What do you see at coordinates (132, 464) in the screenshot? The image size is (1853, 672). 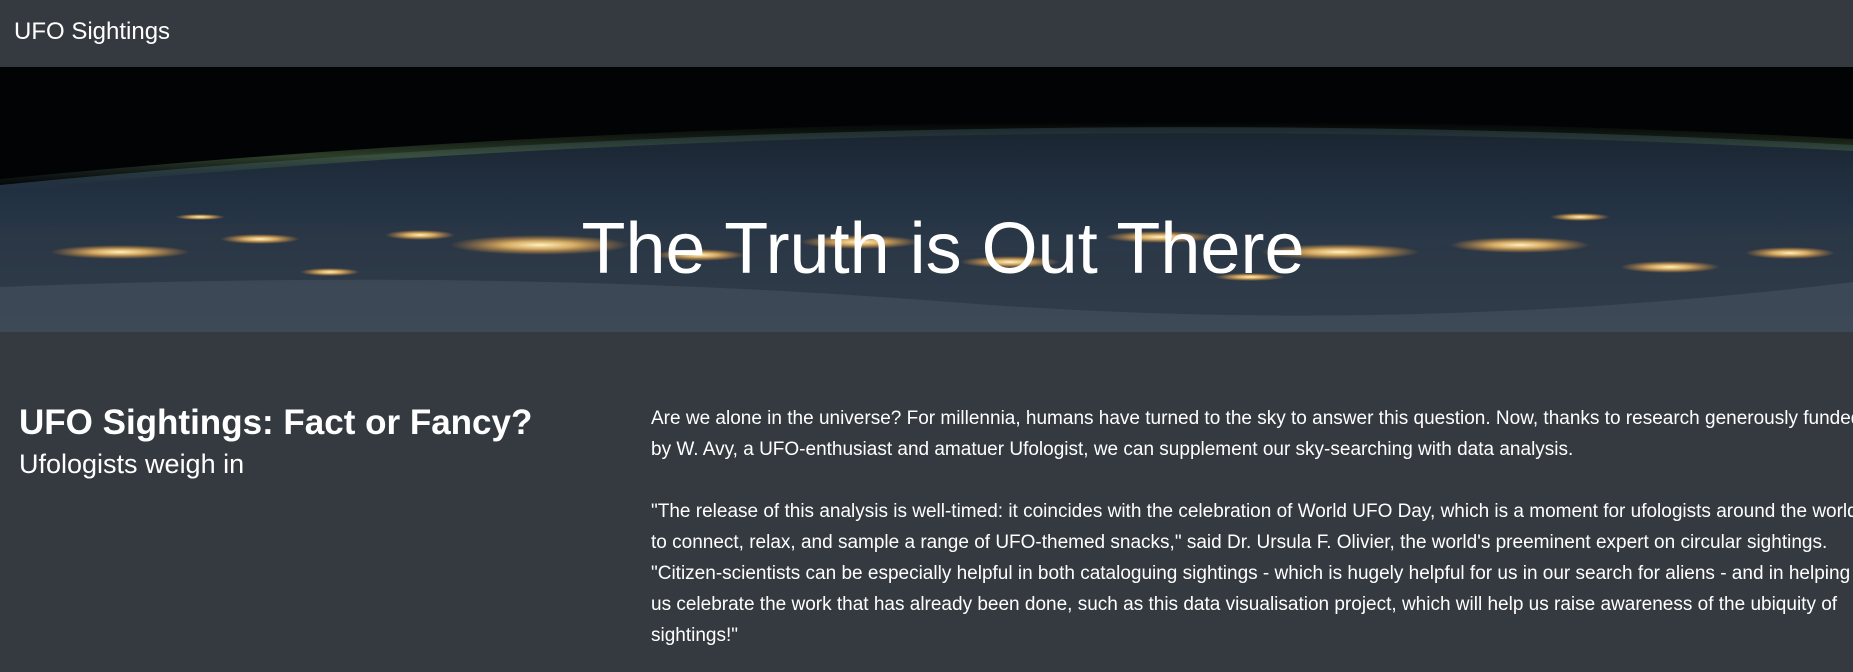 I see `article-subtitle: Ufologists weigh in` at bounding box center [132, 464].